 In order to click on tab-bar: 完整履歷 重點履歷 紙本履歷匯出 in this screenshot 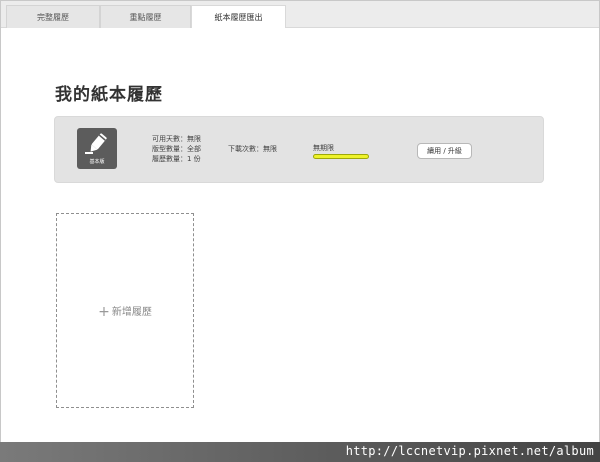, I will do `click(300, 15)`.